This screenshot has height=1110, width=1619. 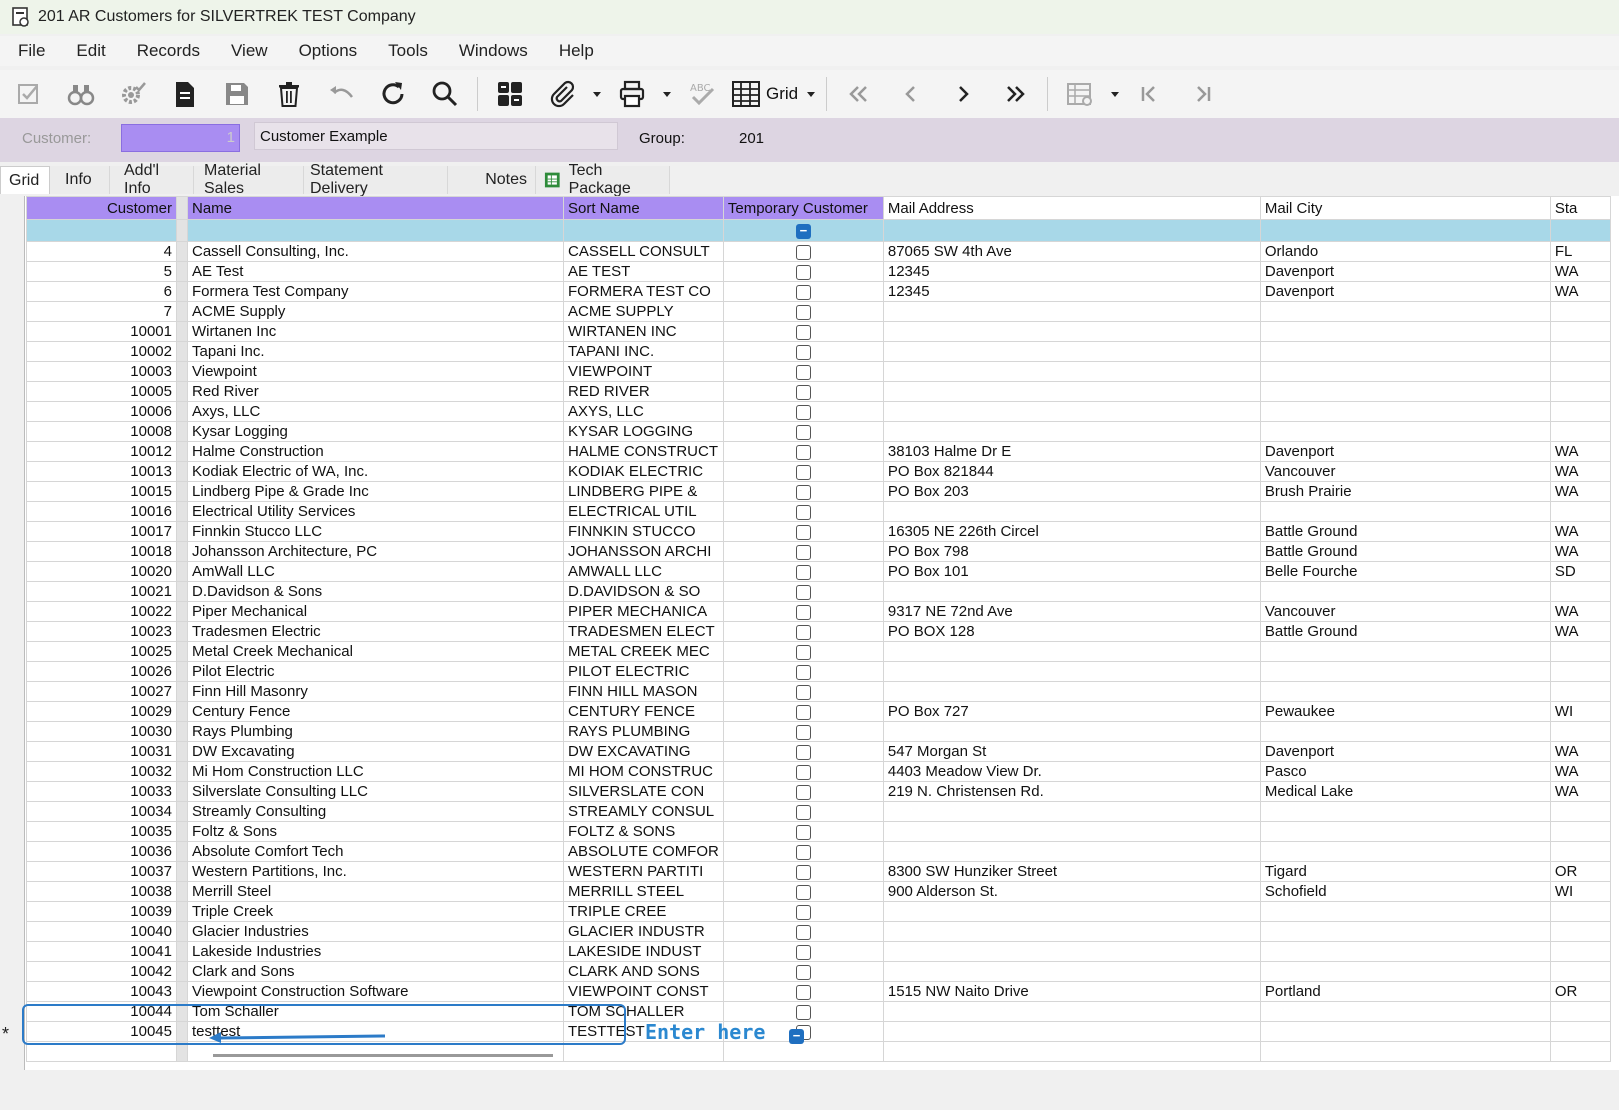 What do you see at coordinates (375, 791) in the screenshot?
I see `cell-name: Silverslate Consulting LLC` at bounding box center [375, 791].